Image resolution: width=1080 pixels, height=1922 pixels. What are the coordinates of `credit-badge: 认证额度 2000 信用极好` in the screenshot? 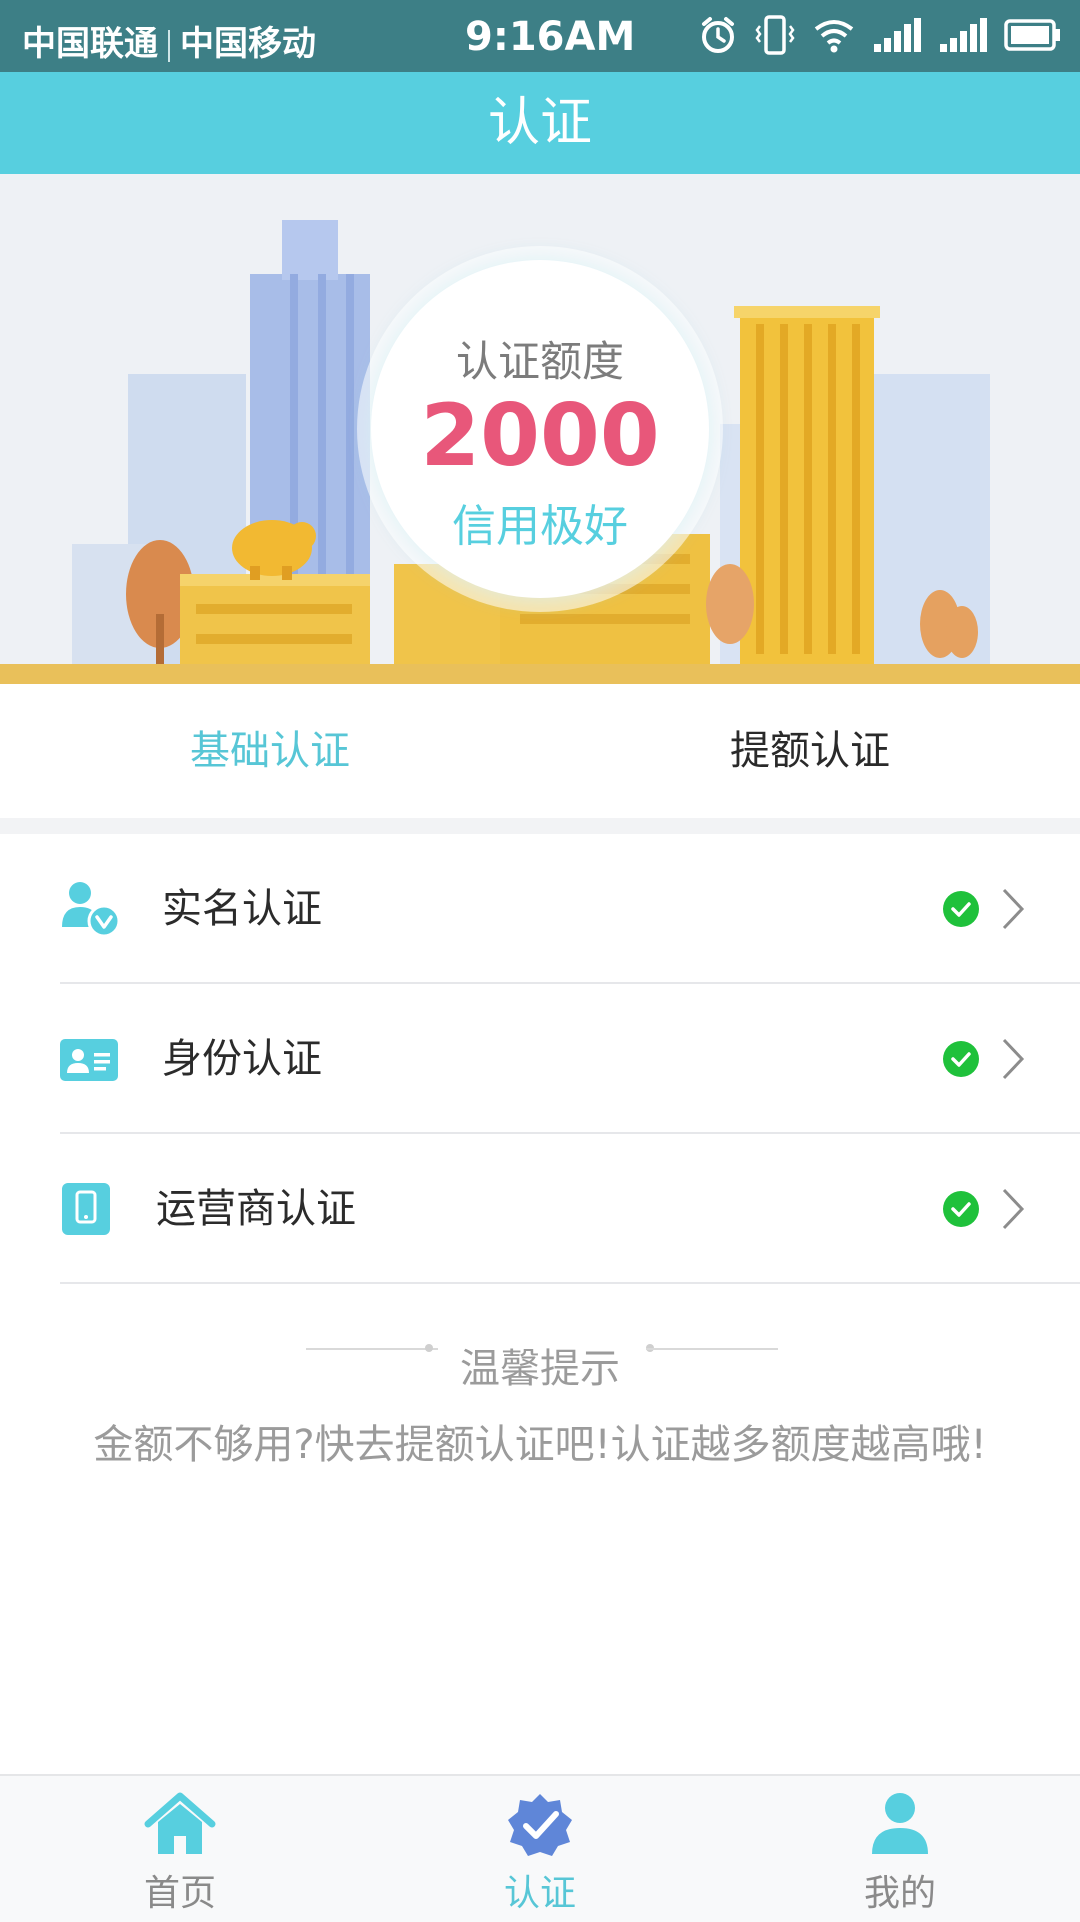 It's located at (540, 429).